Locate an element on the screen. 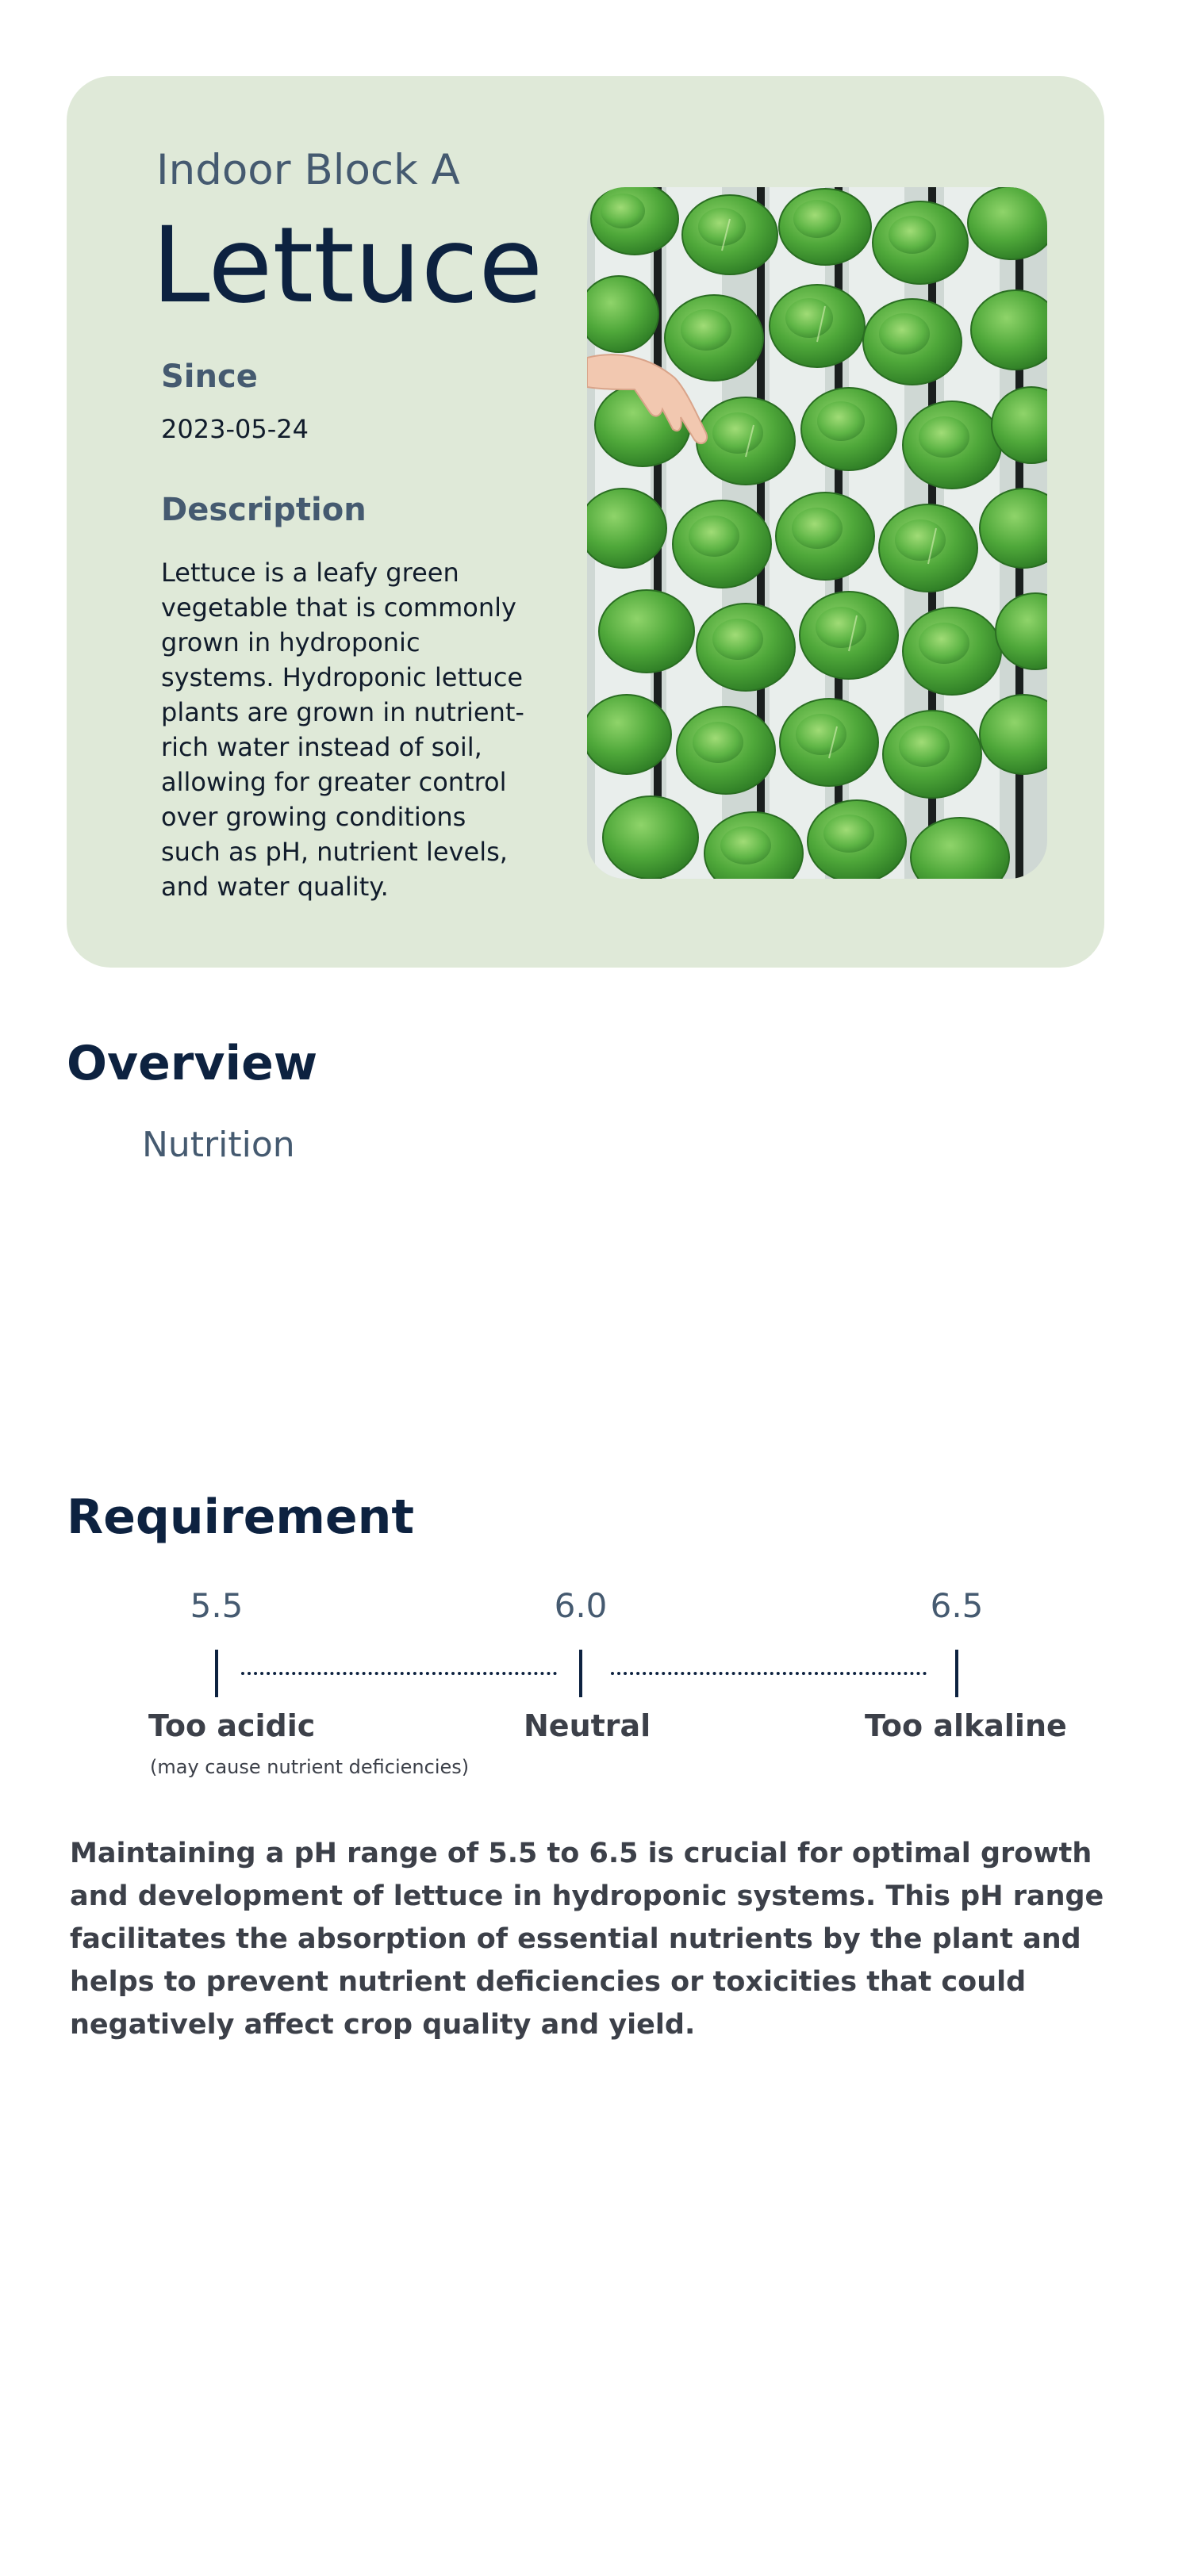 The image size is (1190, 2576). ph-scale-segment-right is located at coordinates (769, 1674).